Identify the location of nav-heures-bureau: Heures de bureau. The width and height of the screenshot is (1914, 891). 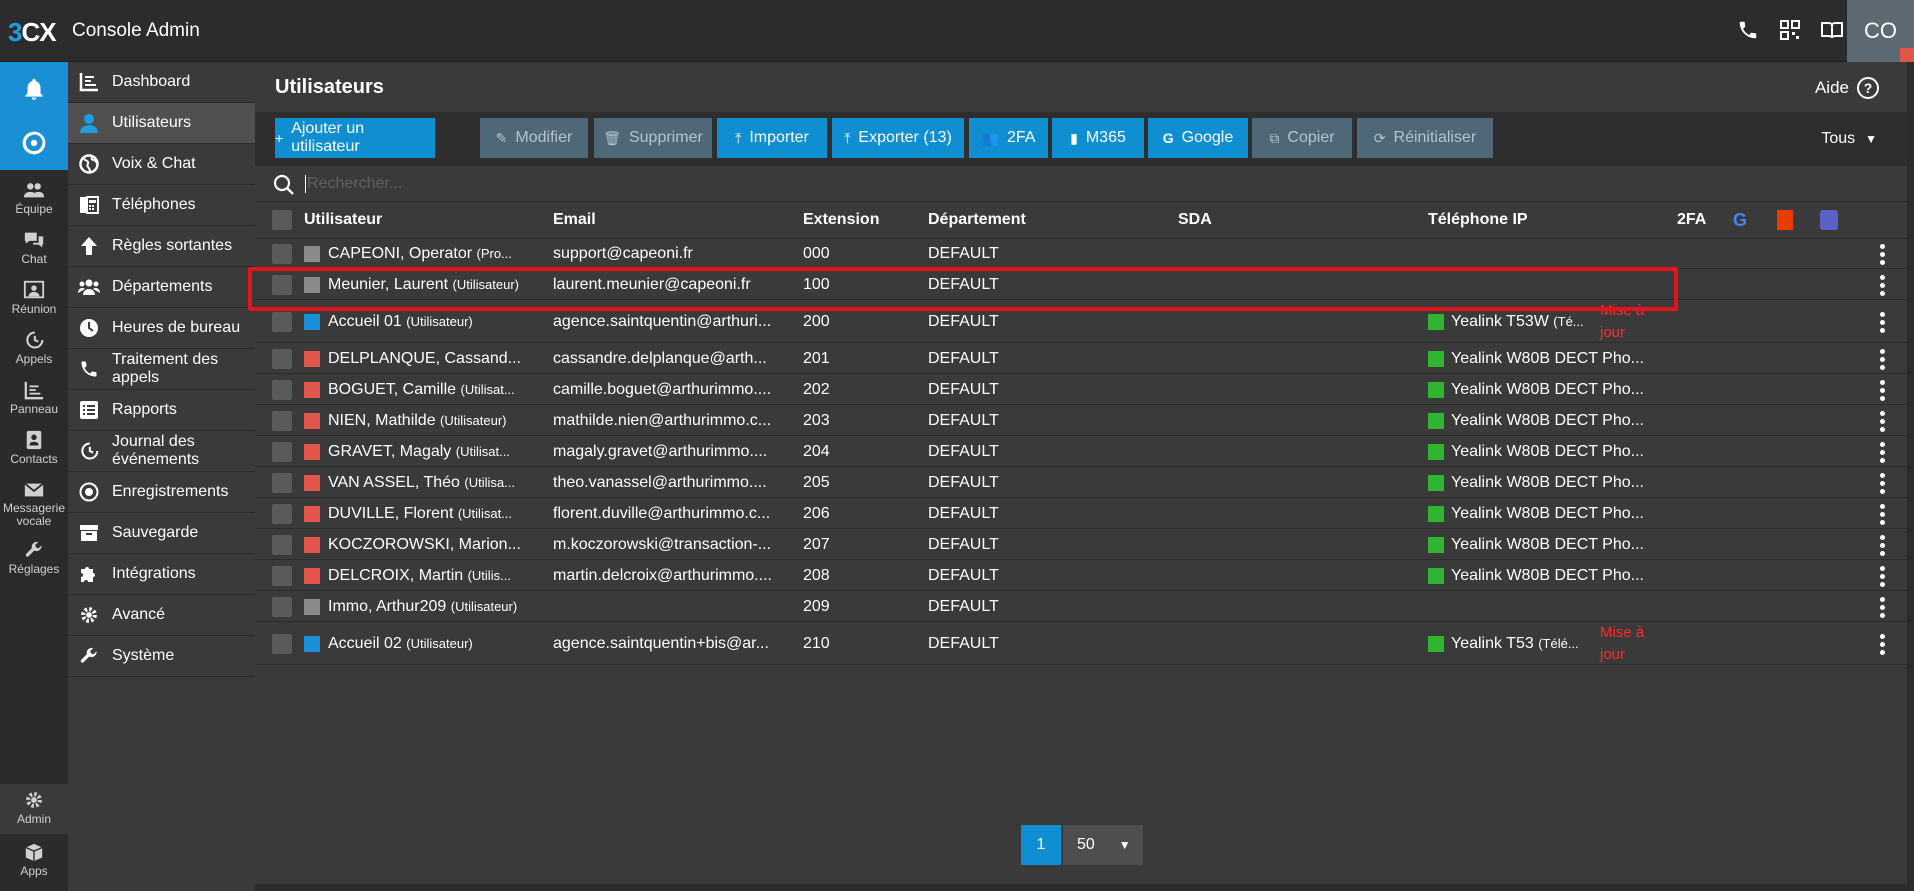
(161, 328).